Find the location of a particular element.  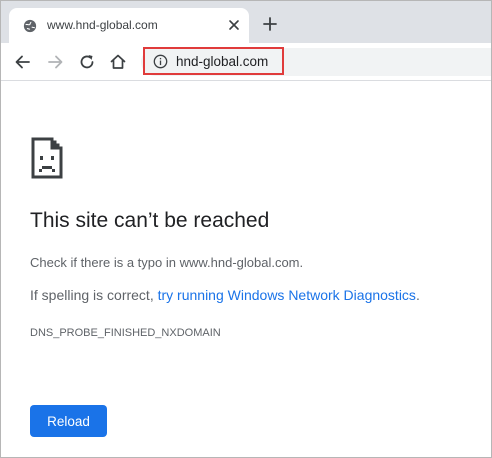

globe-icon is located at coordinates (30, 26).